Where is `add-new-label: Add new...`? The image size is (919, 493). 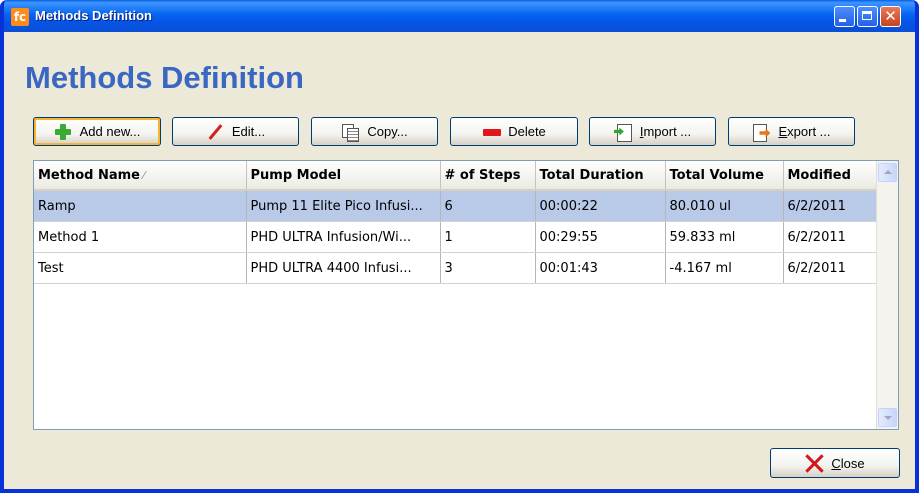 add-new-label: Add new... is located at coordinates (110, 131).